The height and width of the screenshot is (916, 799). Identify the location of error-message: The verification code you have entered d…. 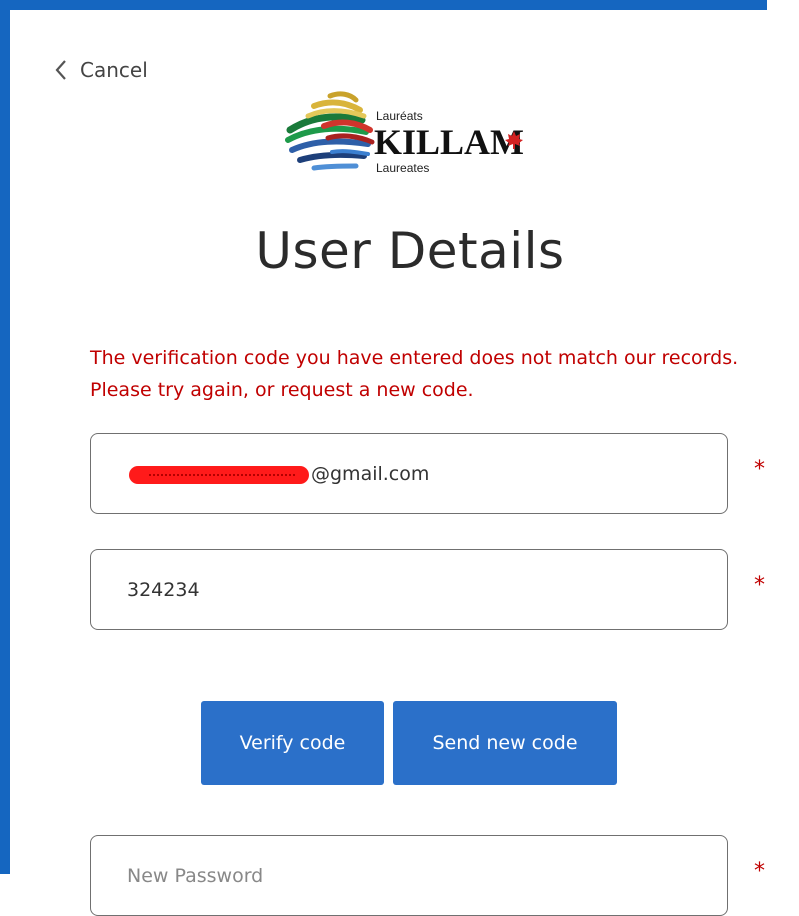
(414, 374).